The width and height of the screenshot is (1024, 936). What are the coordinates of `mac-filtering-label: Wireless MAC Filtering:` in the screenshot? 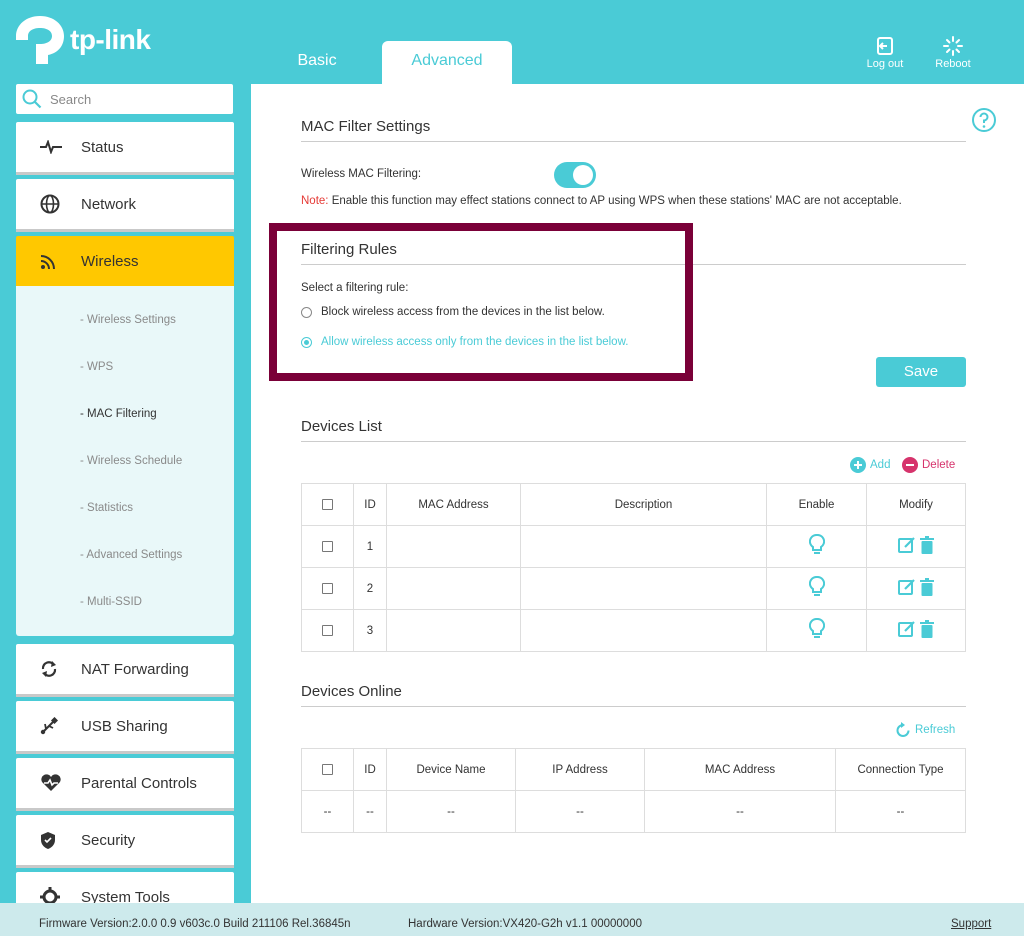 It's located at (361, 174).